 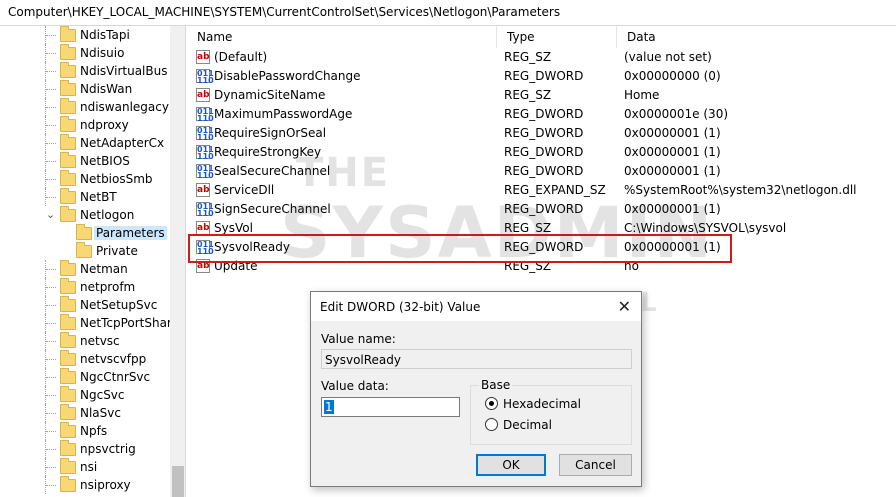 I want to click on tree-item-label: NetBT, so click(x=98, y=197).